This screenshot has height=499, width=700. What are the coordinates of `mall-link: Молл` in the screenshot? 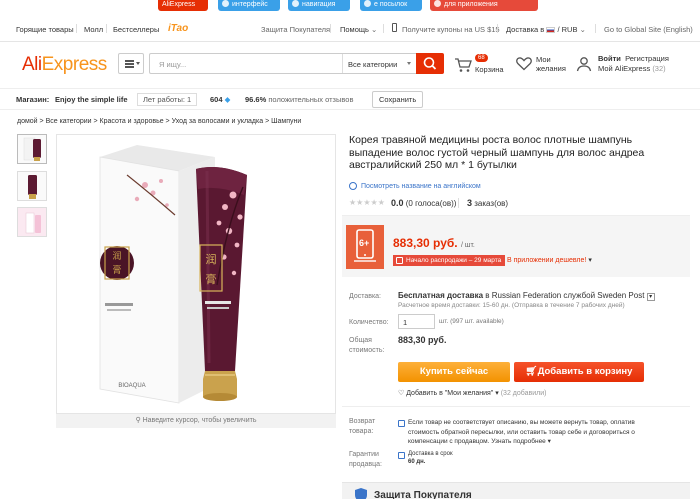 It's located at (93, 29).